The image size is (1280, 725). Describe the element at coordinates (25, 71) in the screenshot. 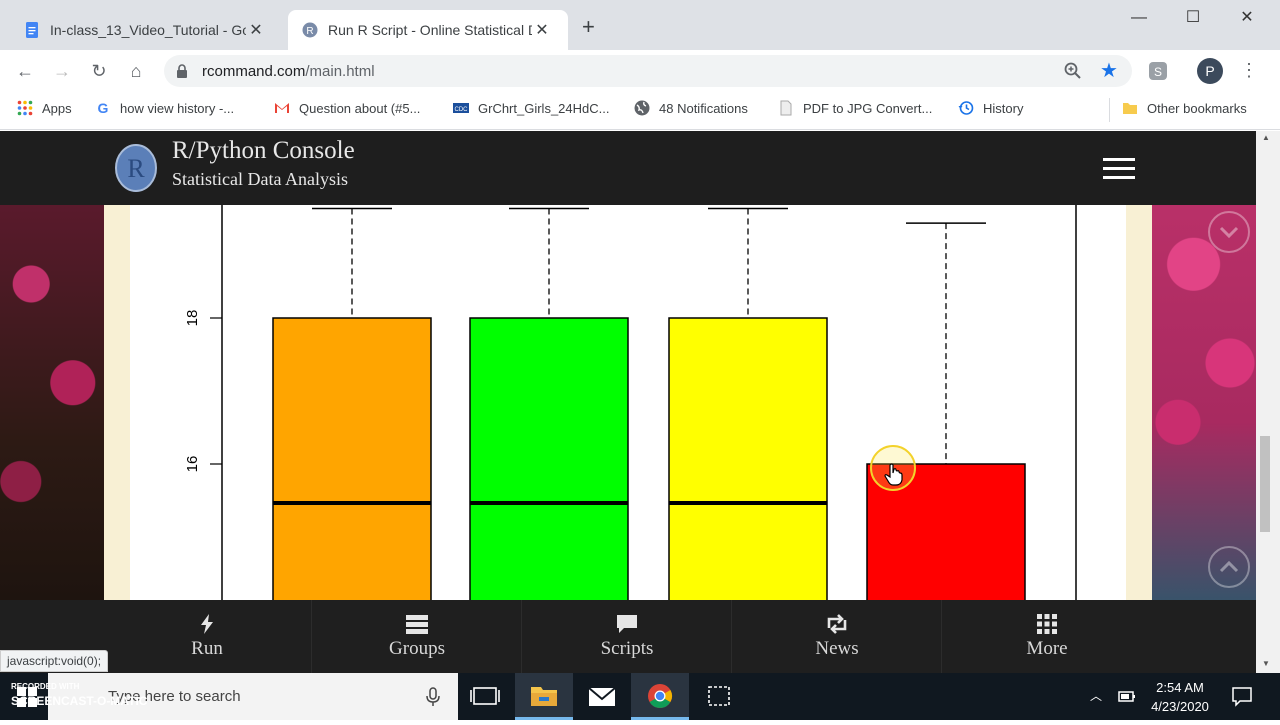

I see `back-icon: ←` at that location.